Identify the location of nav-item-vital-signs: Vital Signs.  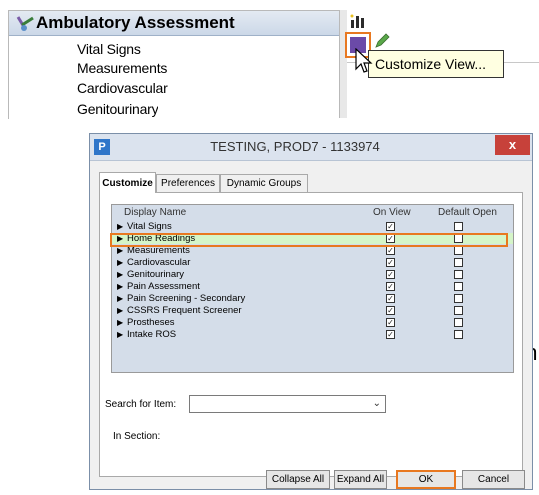
(109, 49).